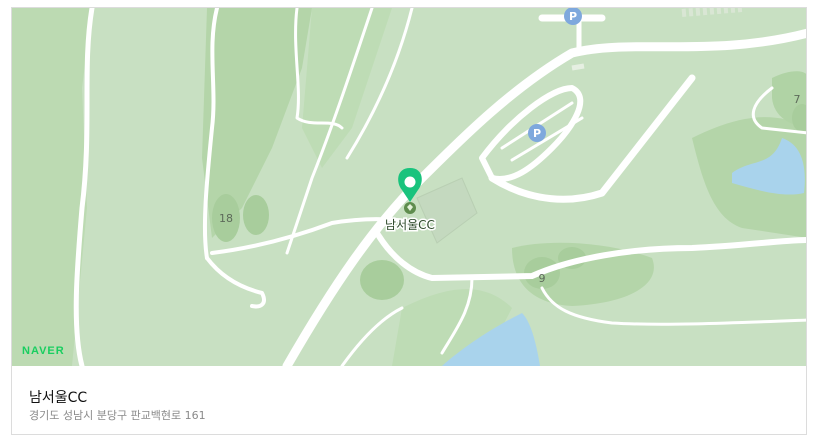 The width and height of the screenshot is (813, 442). What do you see at coordinates (797, 99) in the screenshot?
I see `hole-number-label: 7` at bounding box center [797, 99].